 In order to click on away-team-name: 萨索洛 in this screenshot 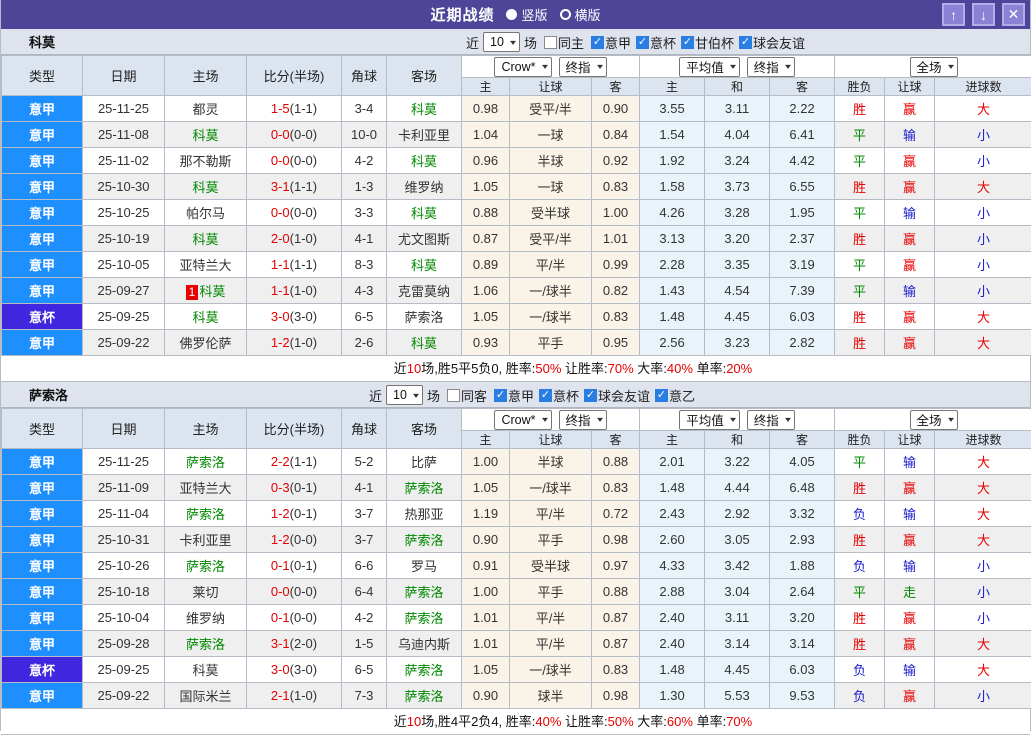, I will do `click(423, 670)`.